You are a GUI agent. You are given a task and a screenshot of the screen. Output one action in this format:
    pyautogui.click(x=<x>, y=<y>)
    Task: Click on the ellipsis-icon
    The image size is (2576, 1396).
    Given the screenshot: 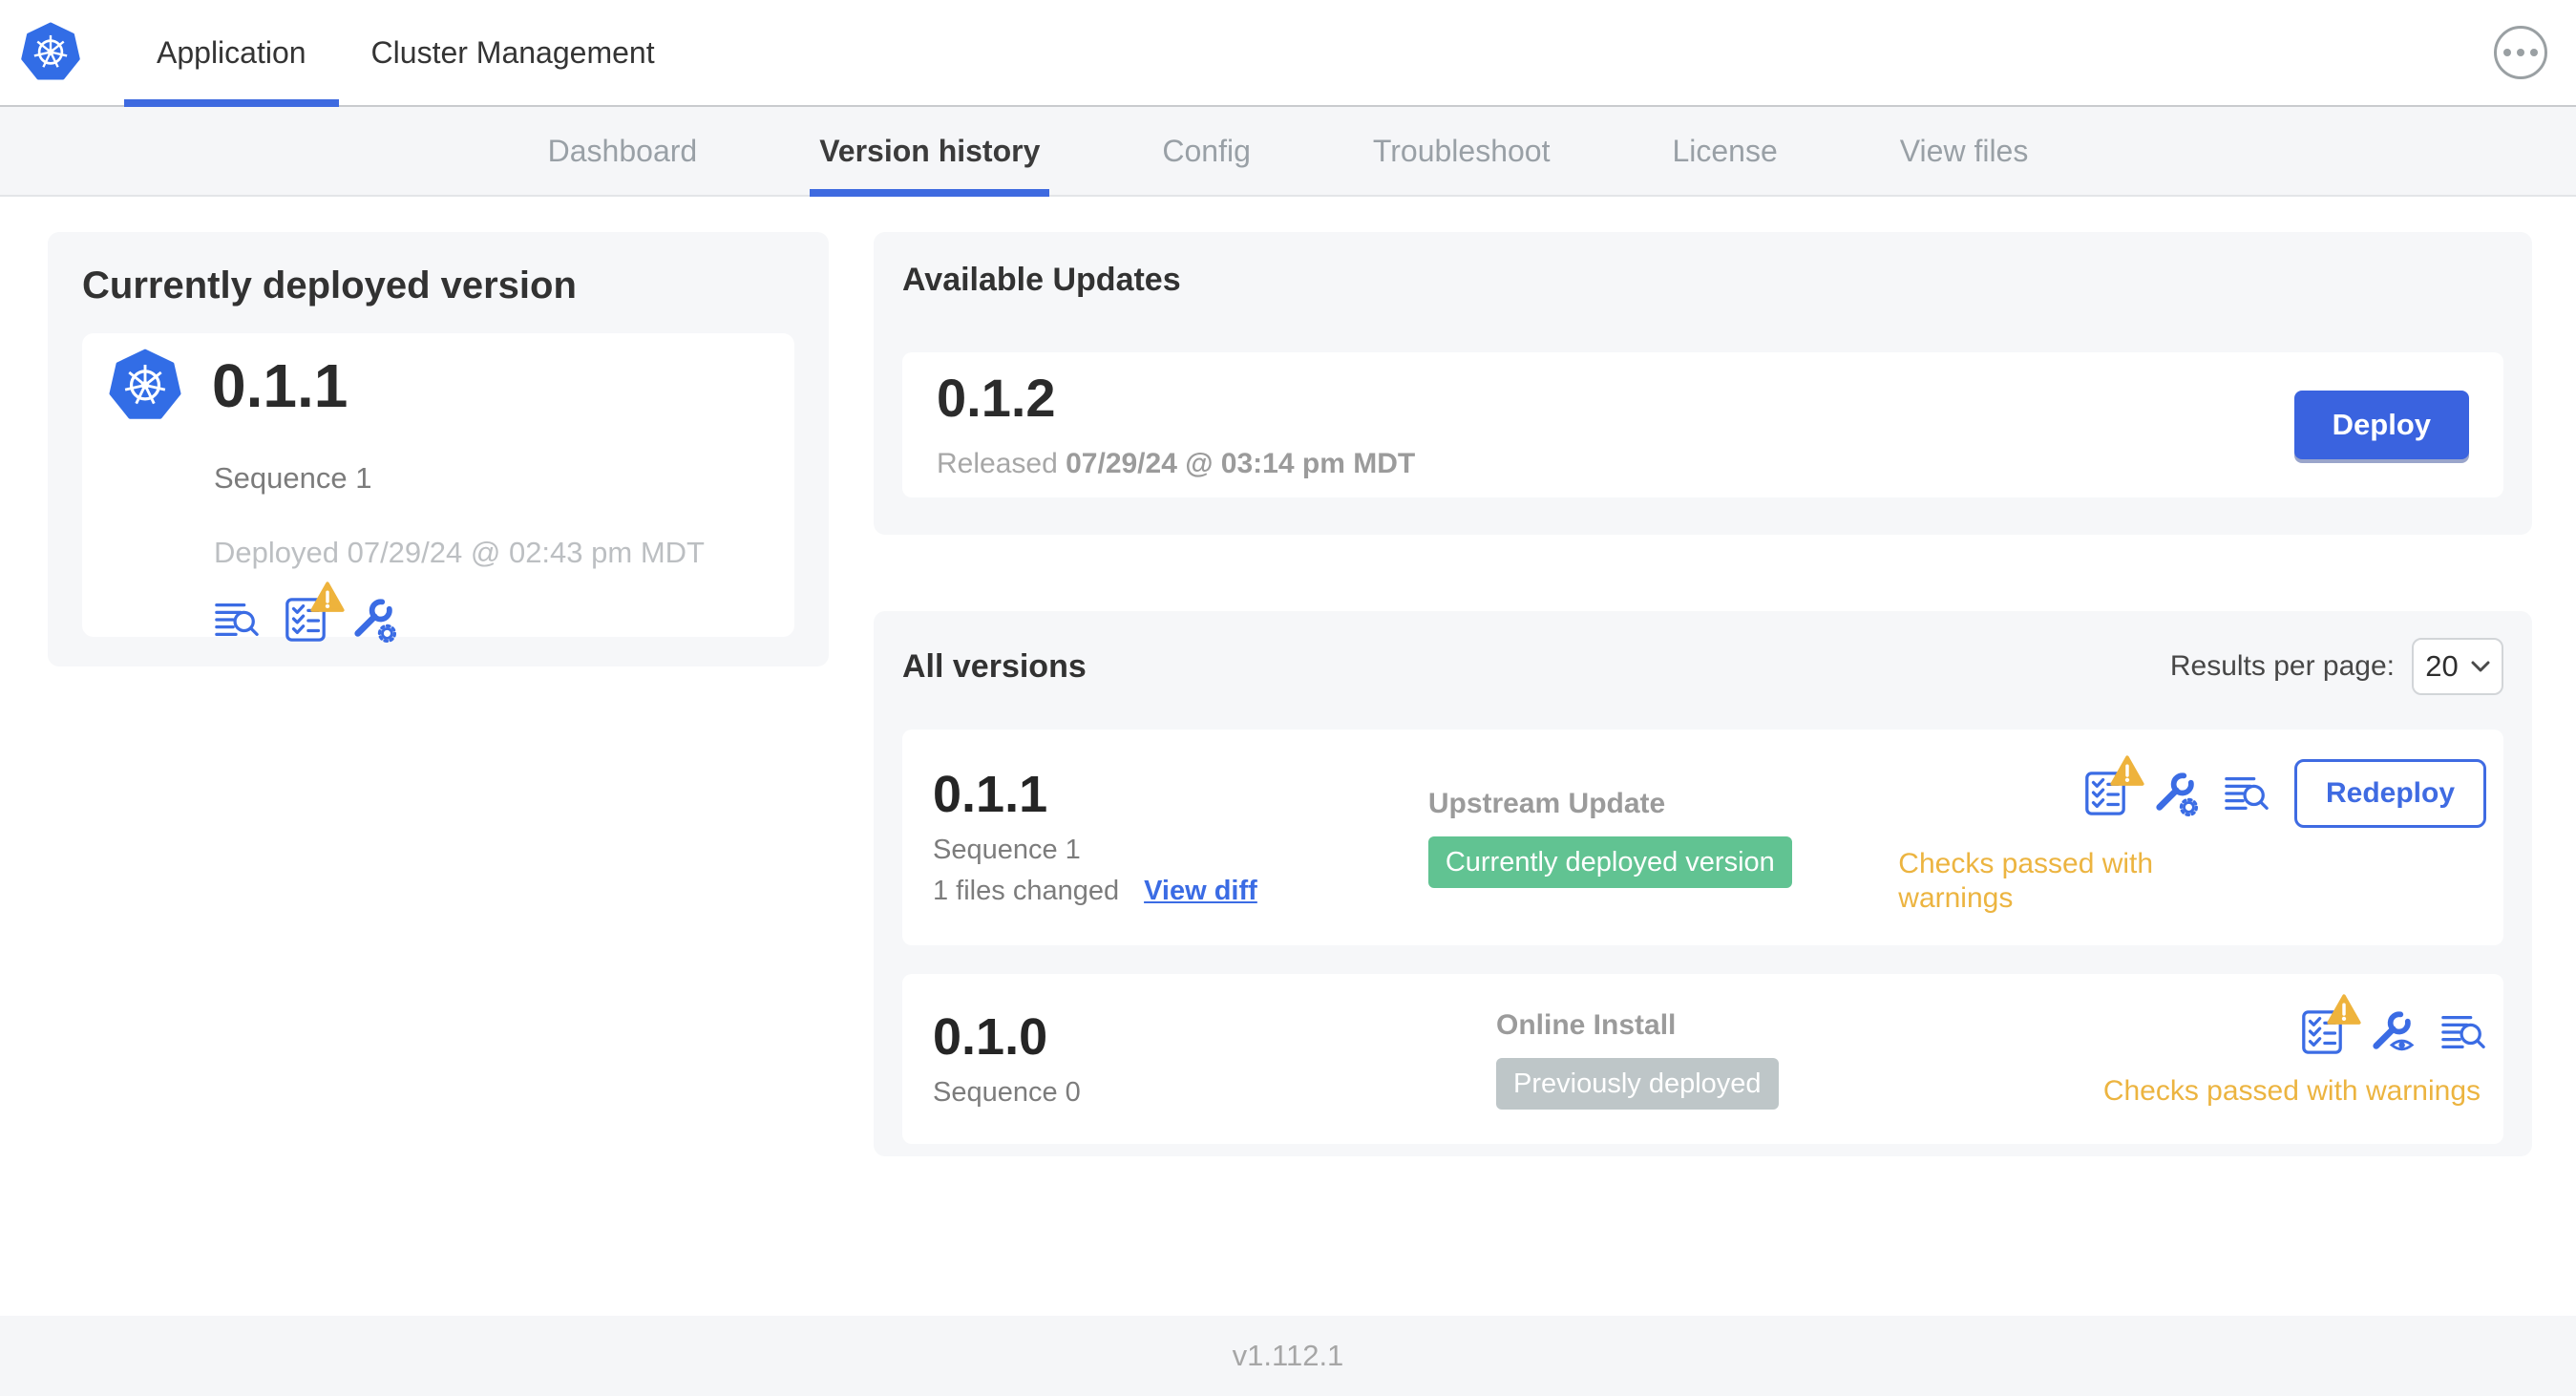 What is the action you would take?
    pyautogui.click(x=2507, y=52)
    